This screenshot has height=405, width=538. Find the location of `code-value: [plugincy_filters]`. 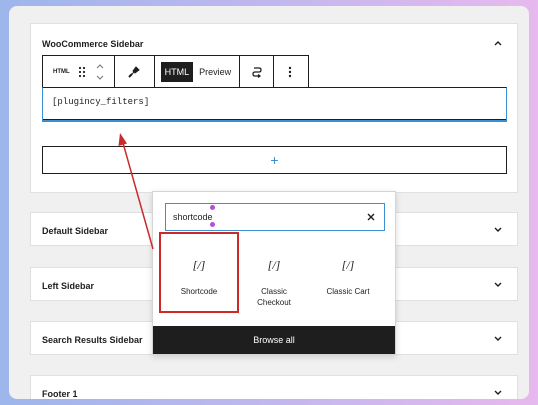

code-value: [plugincy_filters] is located at coordinates (101, 102).